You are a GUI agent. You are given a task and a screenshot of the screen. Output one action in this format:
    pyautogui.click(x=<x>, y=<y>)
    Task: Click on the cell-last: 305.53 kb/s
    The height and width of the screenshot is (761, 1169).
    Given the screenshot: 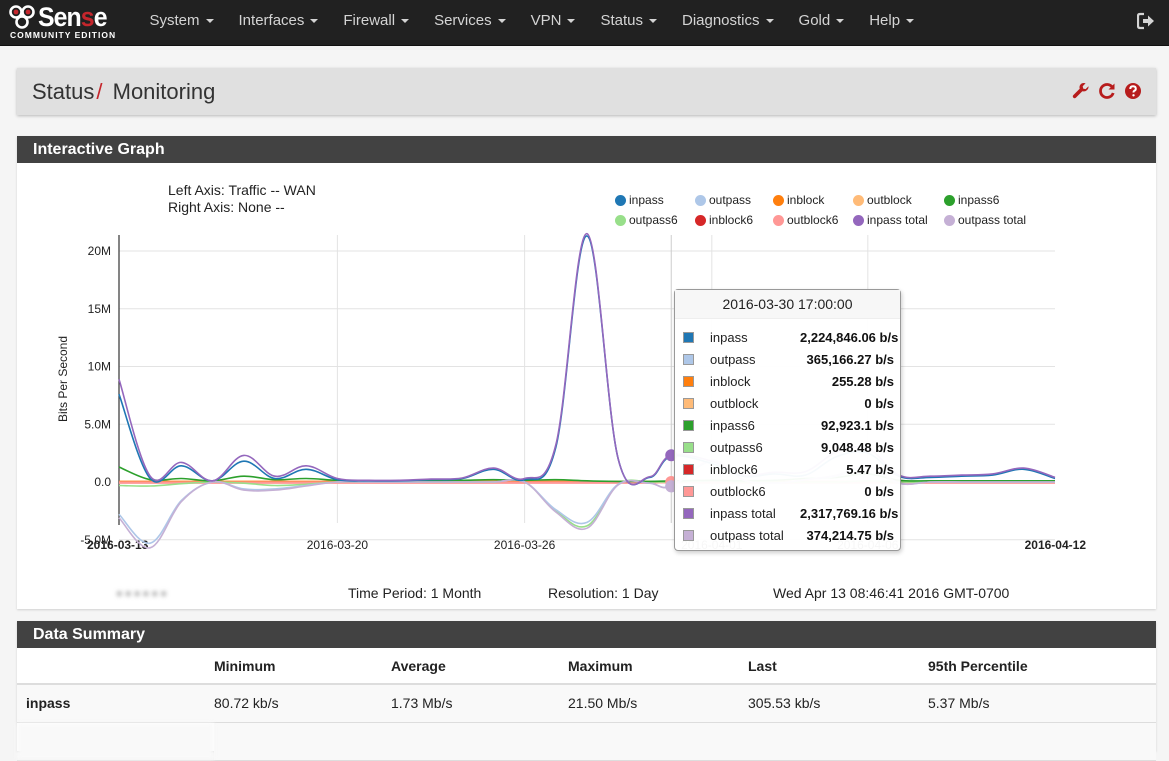 What is the action you would take?
    pyautogui.click(x=838, y=703)
    